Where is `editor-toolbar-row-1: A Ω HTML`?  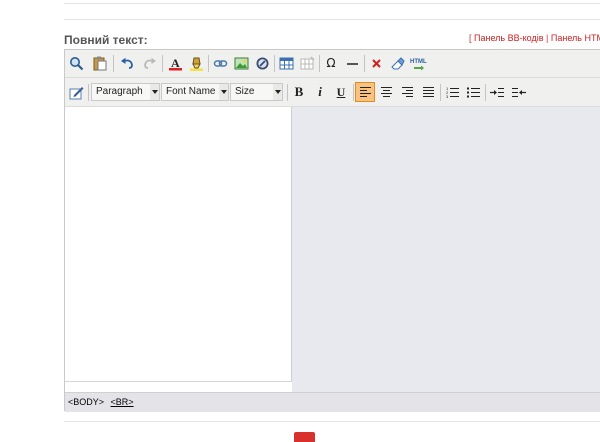 editor-toolbar-row-1: A Ω HTML is located at coordinates (332, 64).